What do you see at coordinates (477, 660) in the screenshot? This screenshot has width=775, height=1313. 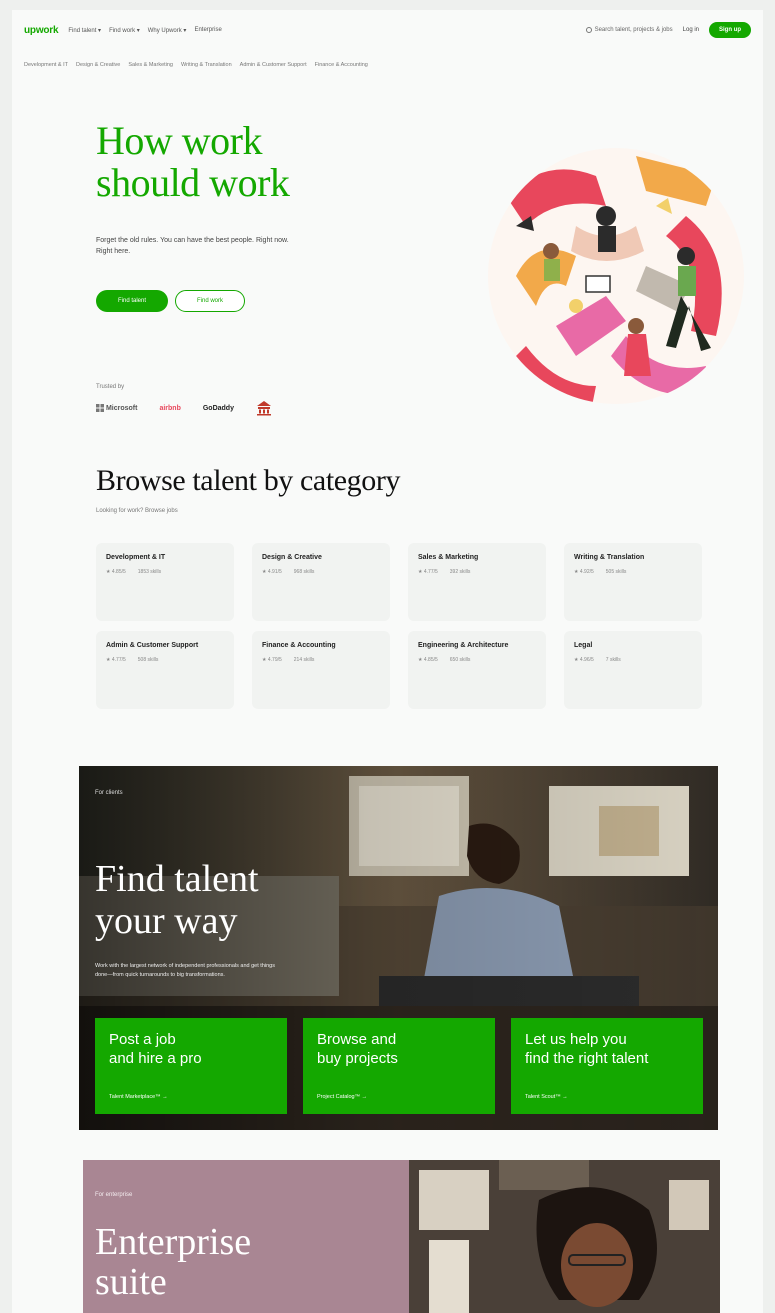 I see `category-meta: ★ 4.85/5 650 skills` at bounding box center [477, 660].